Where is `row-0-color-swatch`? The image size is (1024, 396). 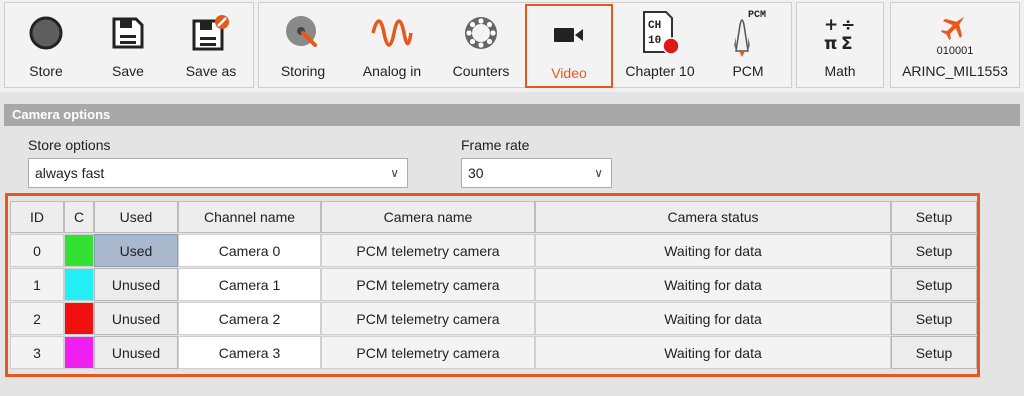
row-0-color-swatch is located at coordinates (79, 250).